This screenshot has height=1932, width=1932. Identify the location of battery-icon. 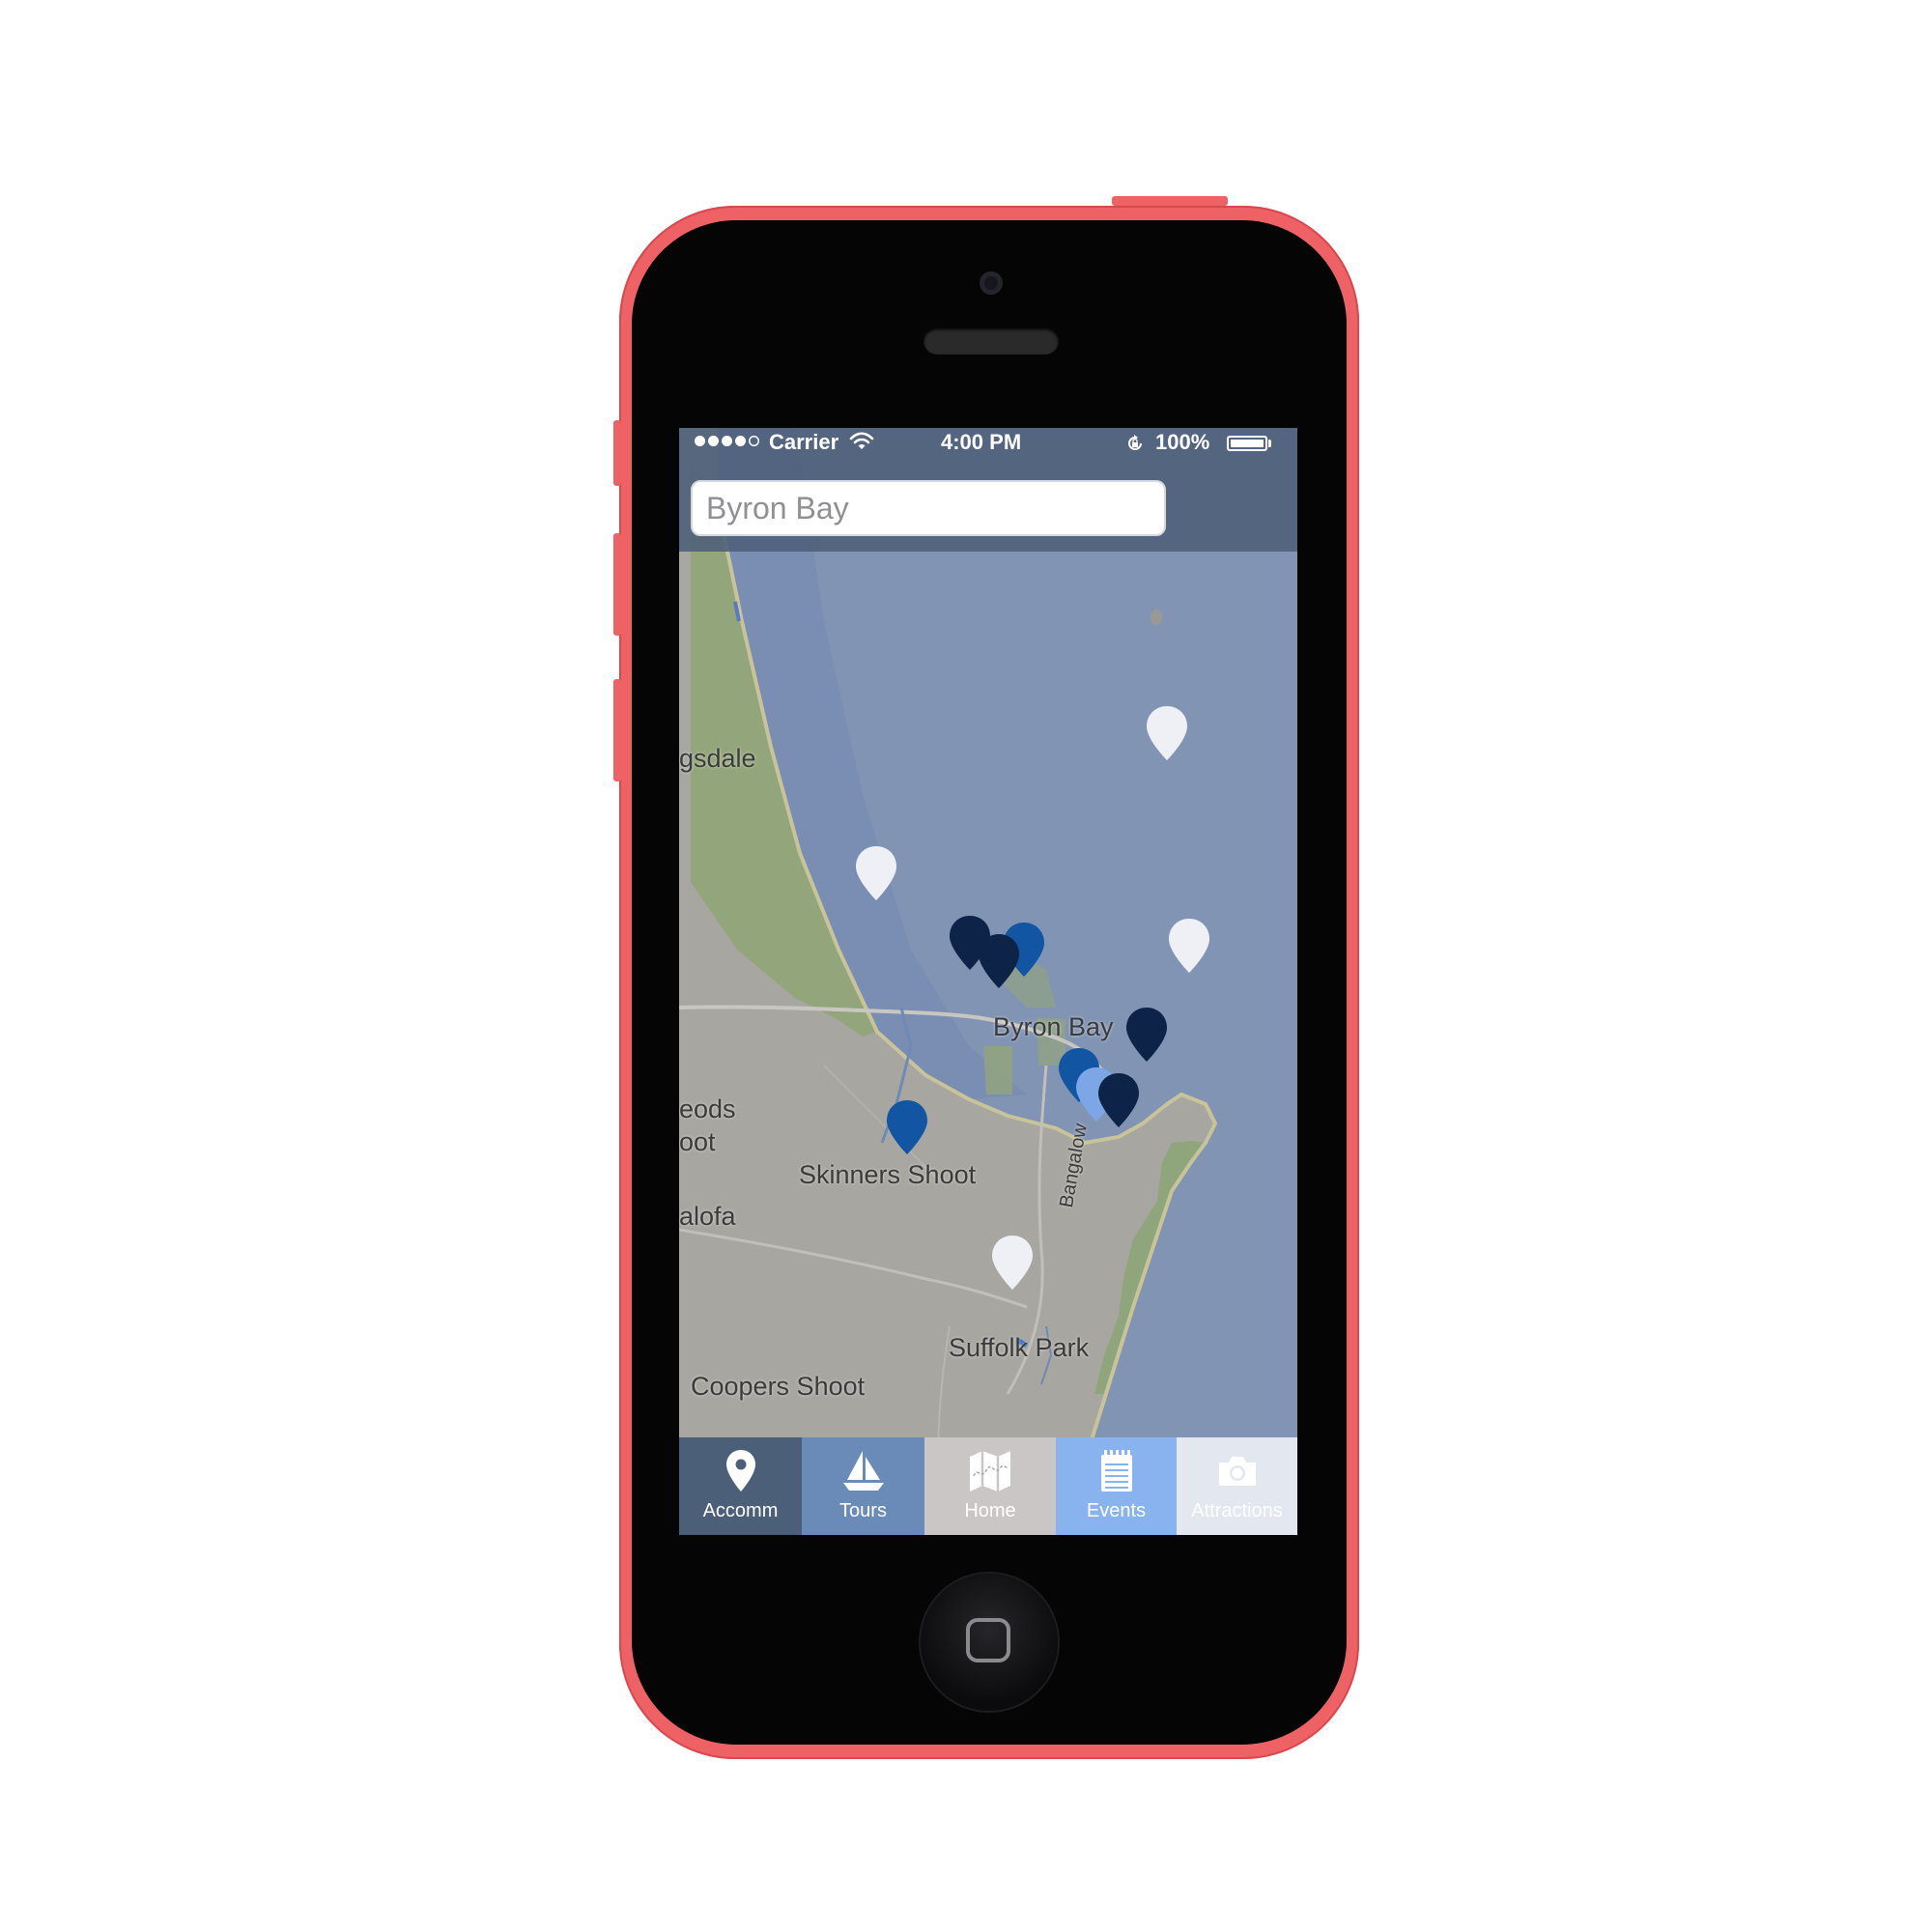
(1247, 443).